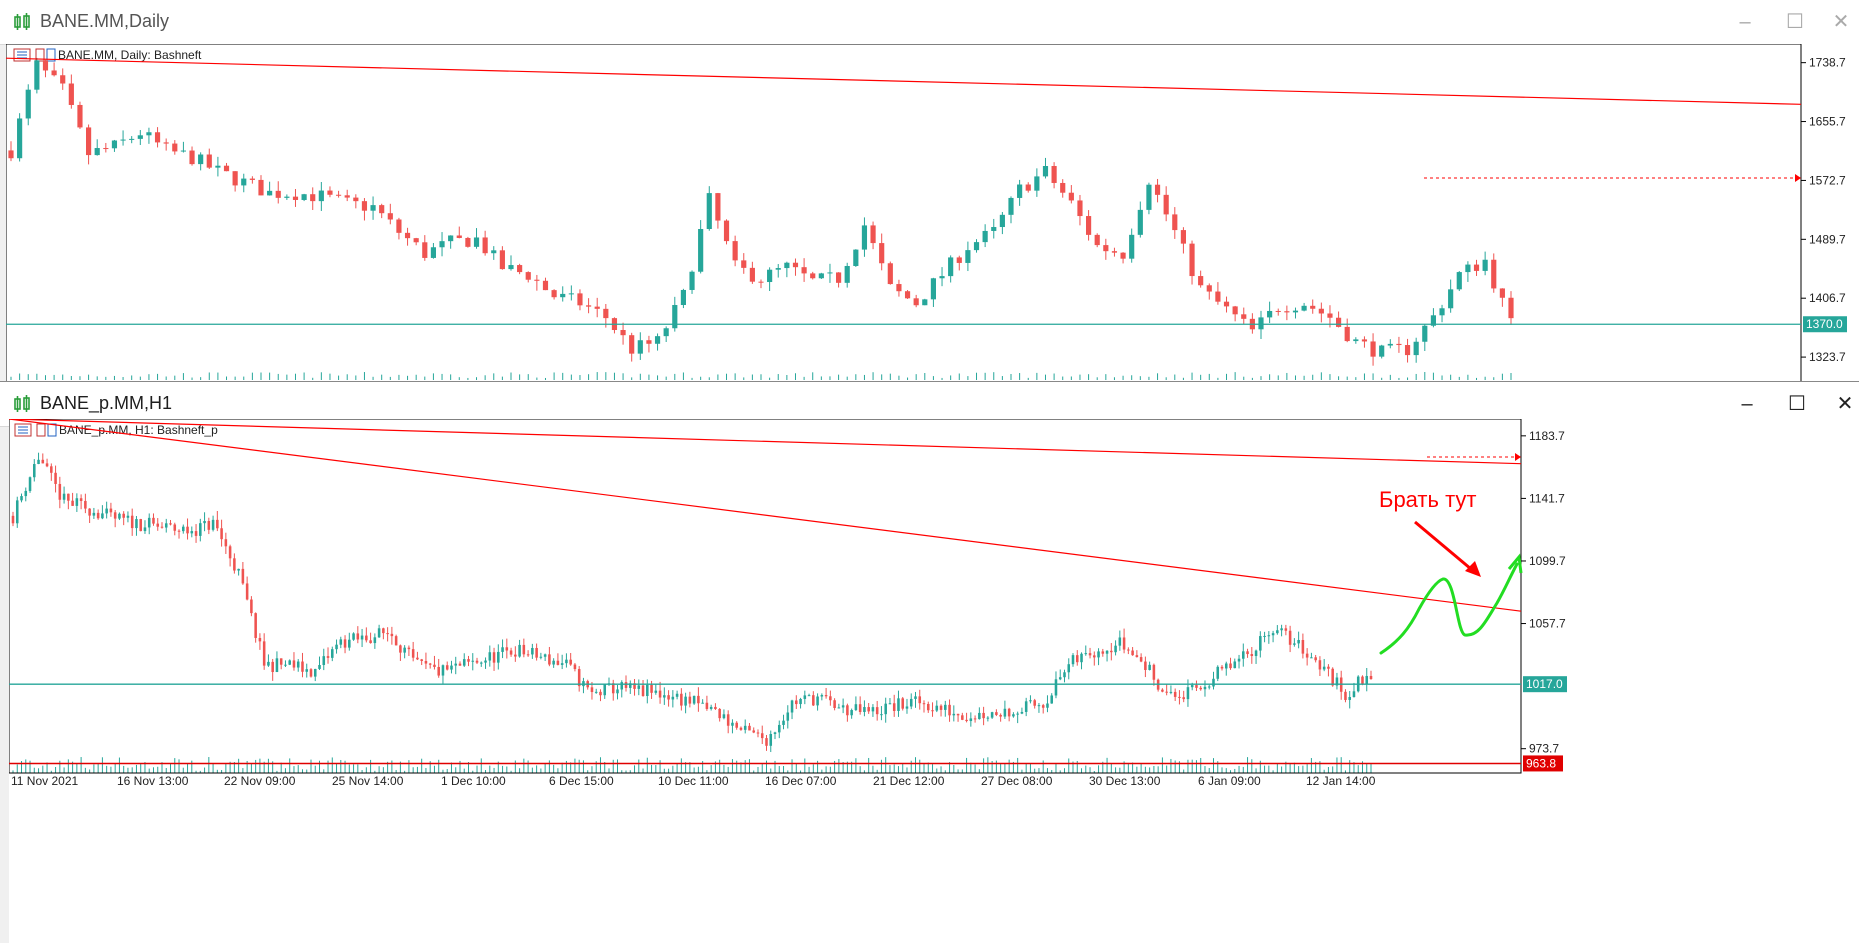  I want to click on support-price-label: 963.8, so click(1541, 763).